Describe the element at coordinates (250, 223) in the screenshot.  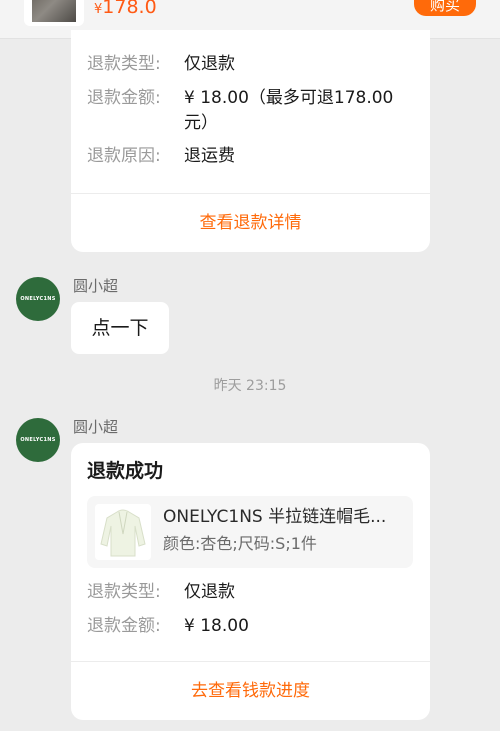
I see `view-refund-details-link: 查看退款详情` at that location.